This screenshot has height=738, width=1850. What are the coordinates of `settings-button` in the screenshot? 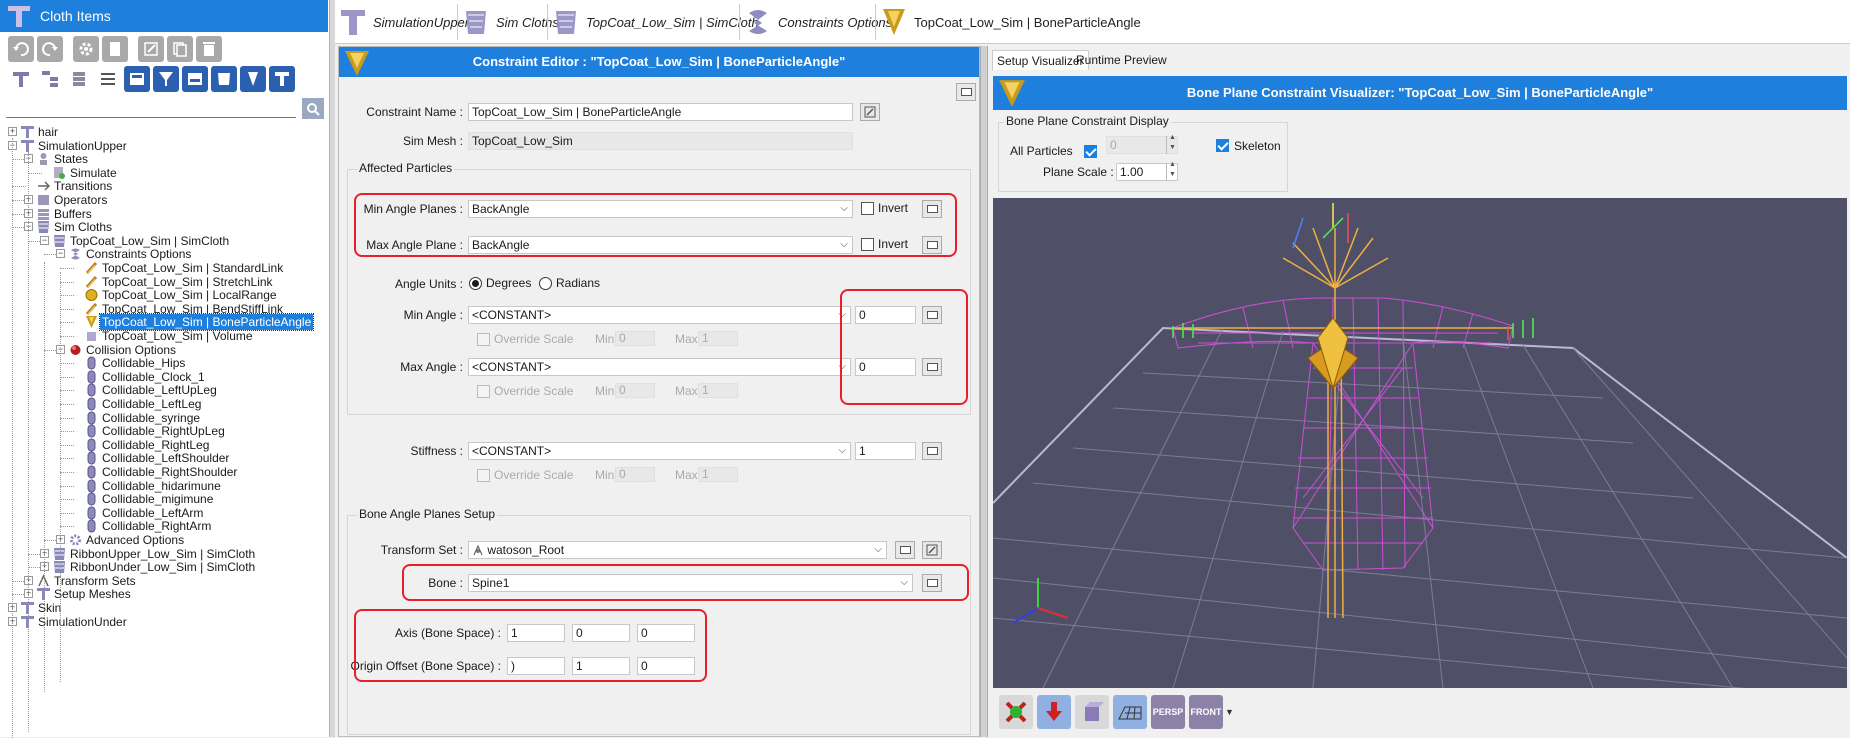 It's located at (86, 49).